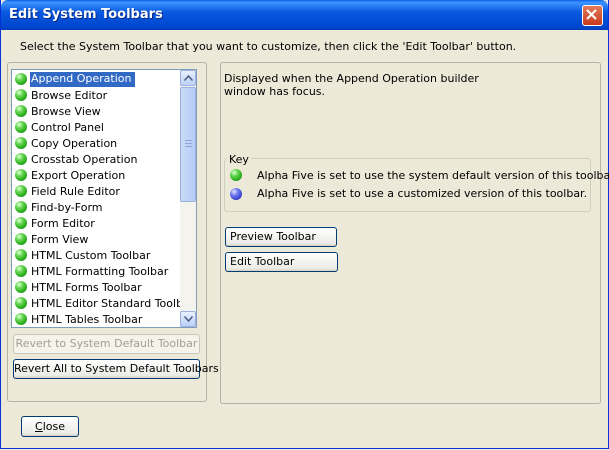 The image size is (609, 450). I want to click on list-item: Copy Operation, so click(95, 143).